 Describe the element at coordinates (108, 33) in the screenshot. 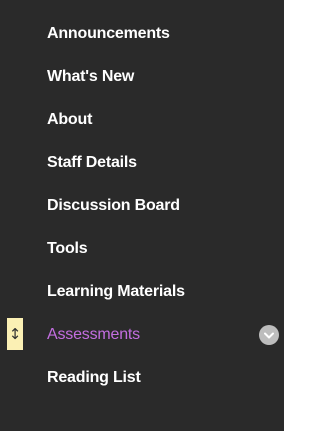

I see `menu-item-label: Announcements` at that location.